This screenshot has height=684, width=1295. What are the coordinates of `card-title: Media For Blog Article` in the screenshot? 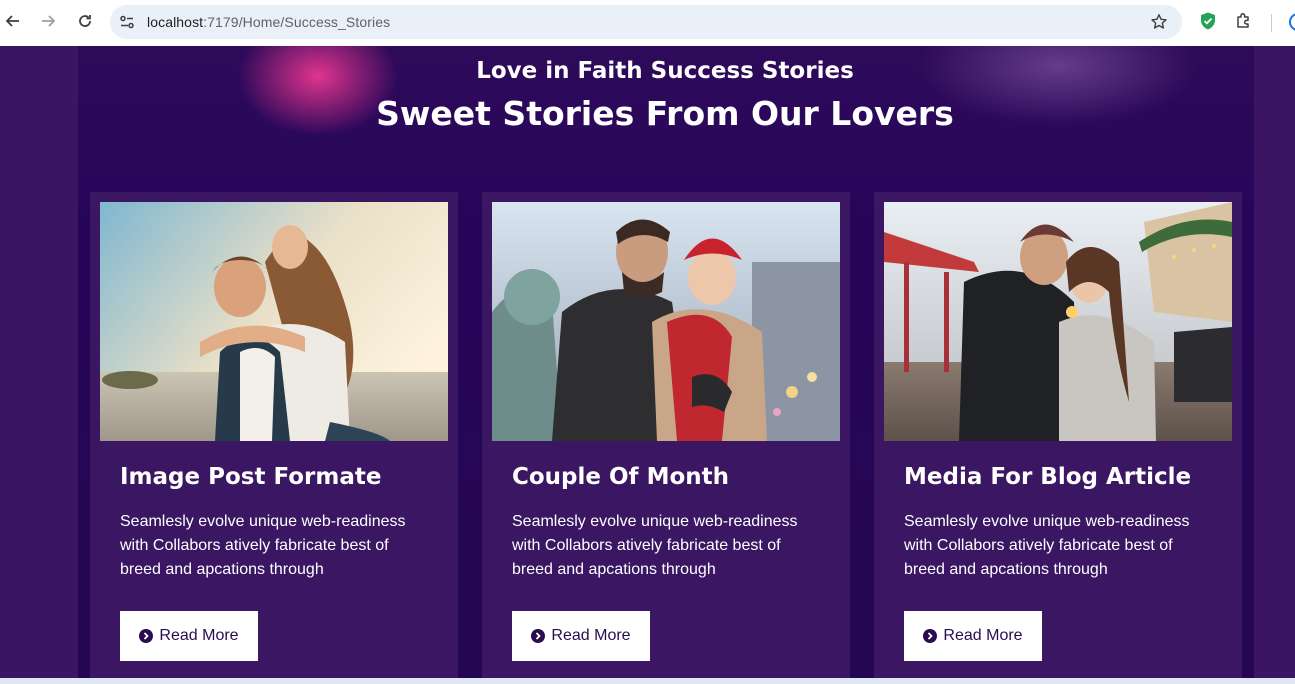 It's located at (1048, 477).